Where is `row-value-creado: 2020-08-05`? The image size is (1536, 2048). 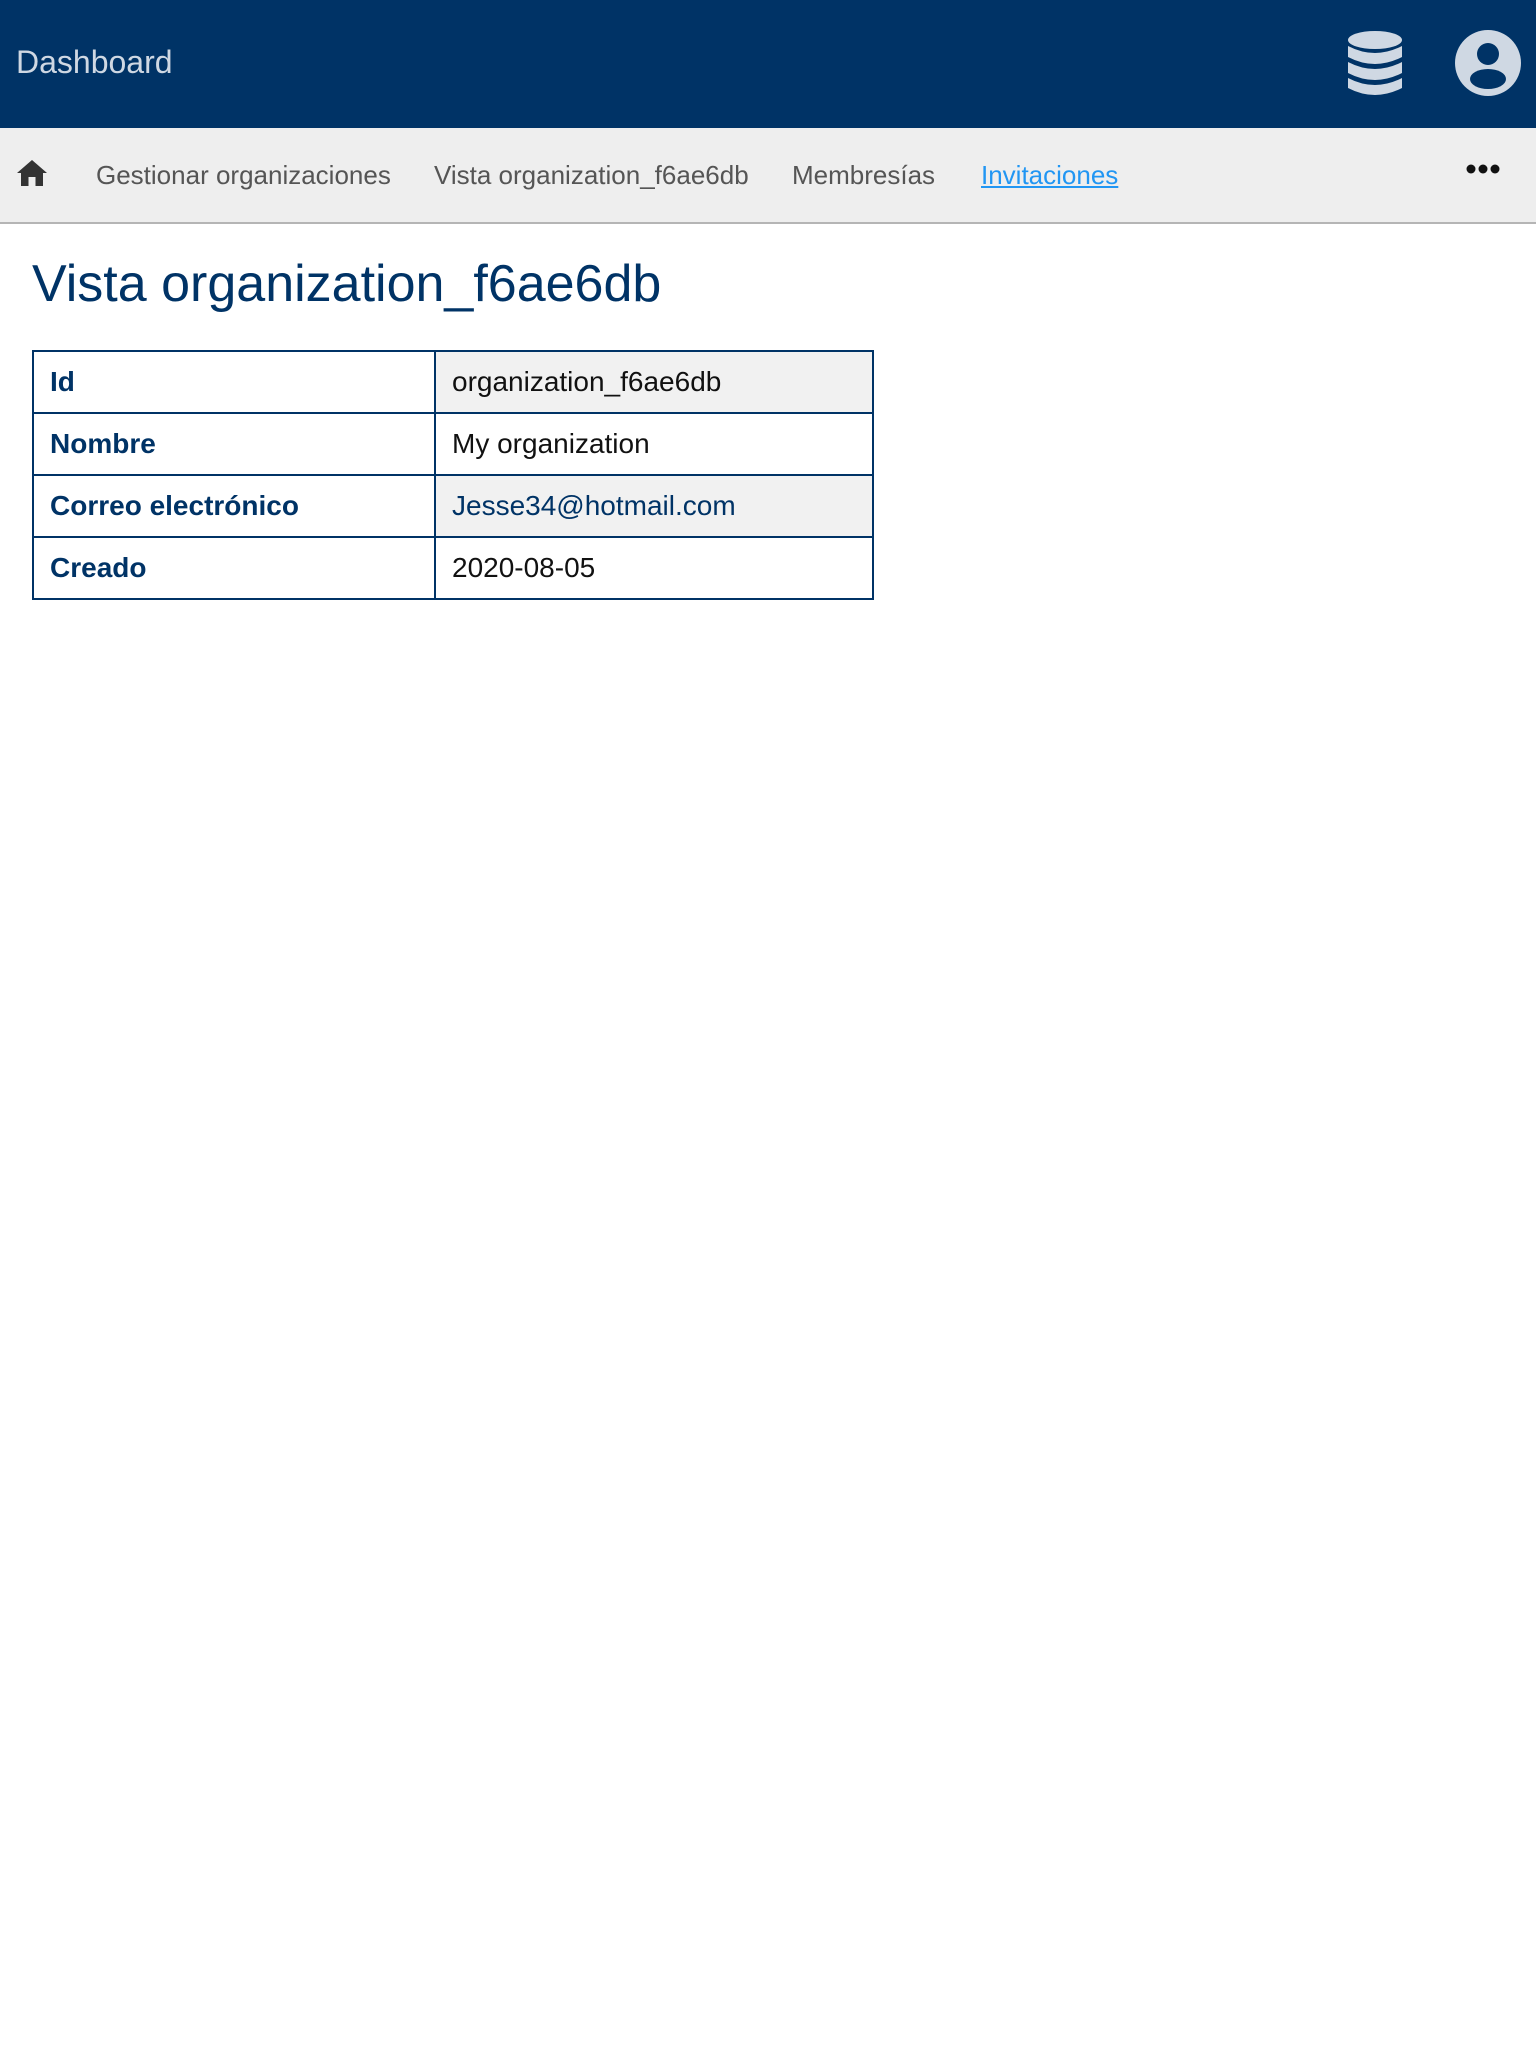
row-value-creado: 2020-08-05 is located at coordinates (654, 568).